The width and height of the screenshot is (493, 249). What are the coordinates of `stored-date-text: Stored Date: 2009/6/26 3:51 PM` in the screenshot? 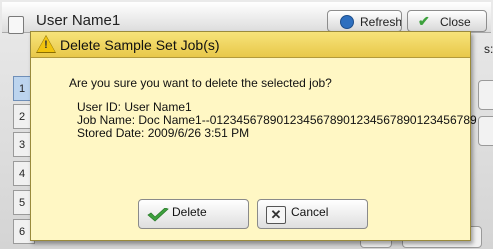 It's located at (163, 133).